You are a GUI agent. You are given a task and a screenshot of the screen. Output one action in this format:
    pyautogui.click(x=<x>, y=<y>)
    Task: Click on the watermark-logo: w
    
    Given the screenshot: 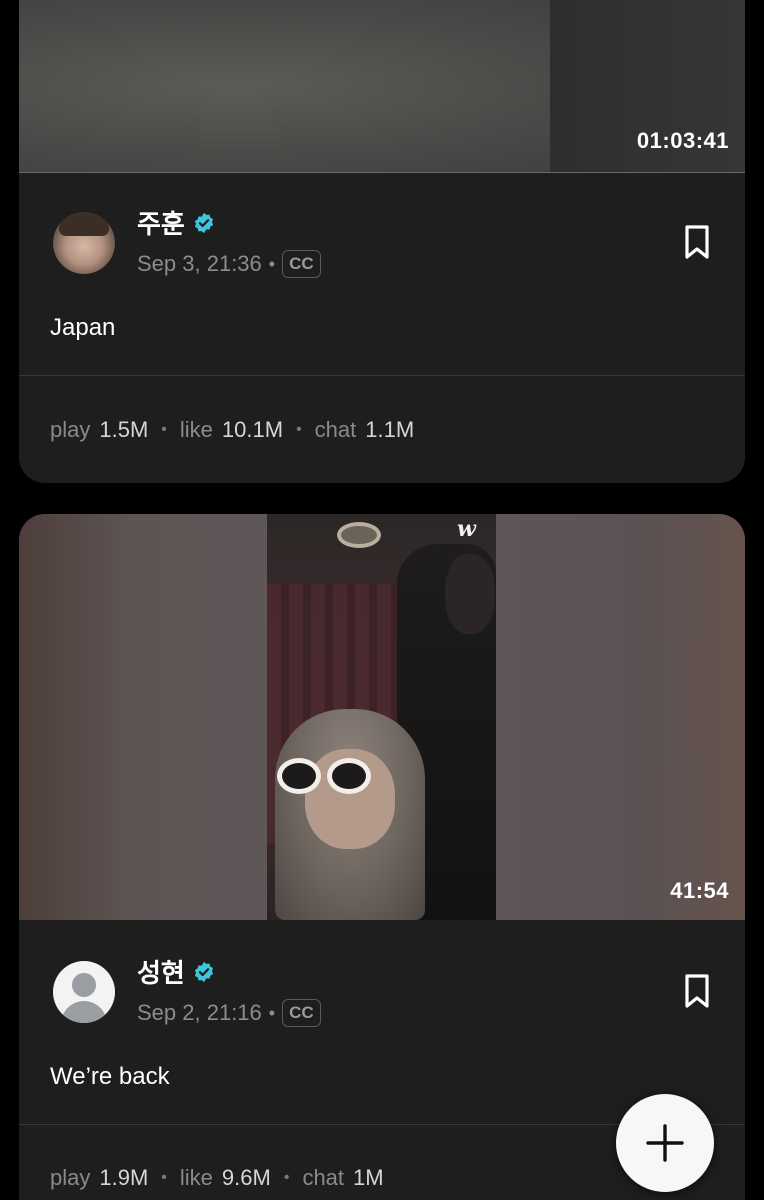 What is the action you would take?
    pyautogui.click(x=466, y=529)
    